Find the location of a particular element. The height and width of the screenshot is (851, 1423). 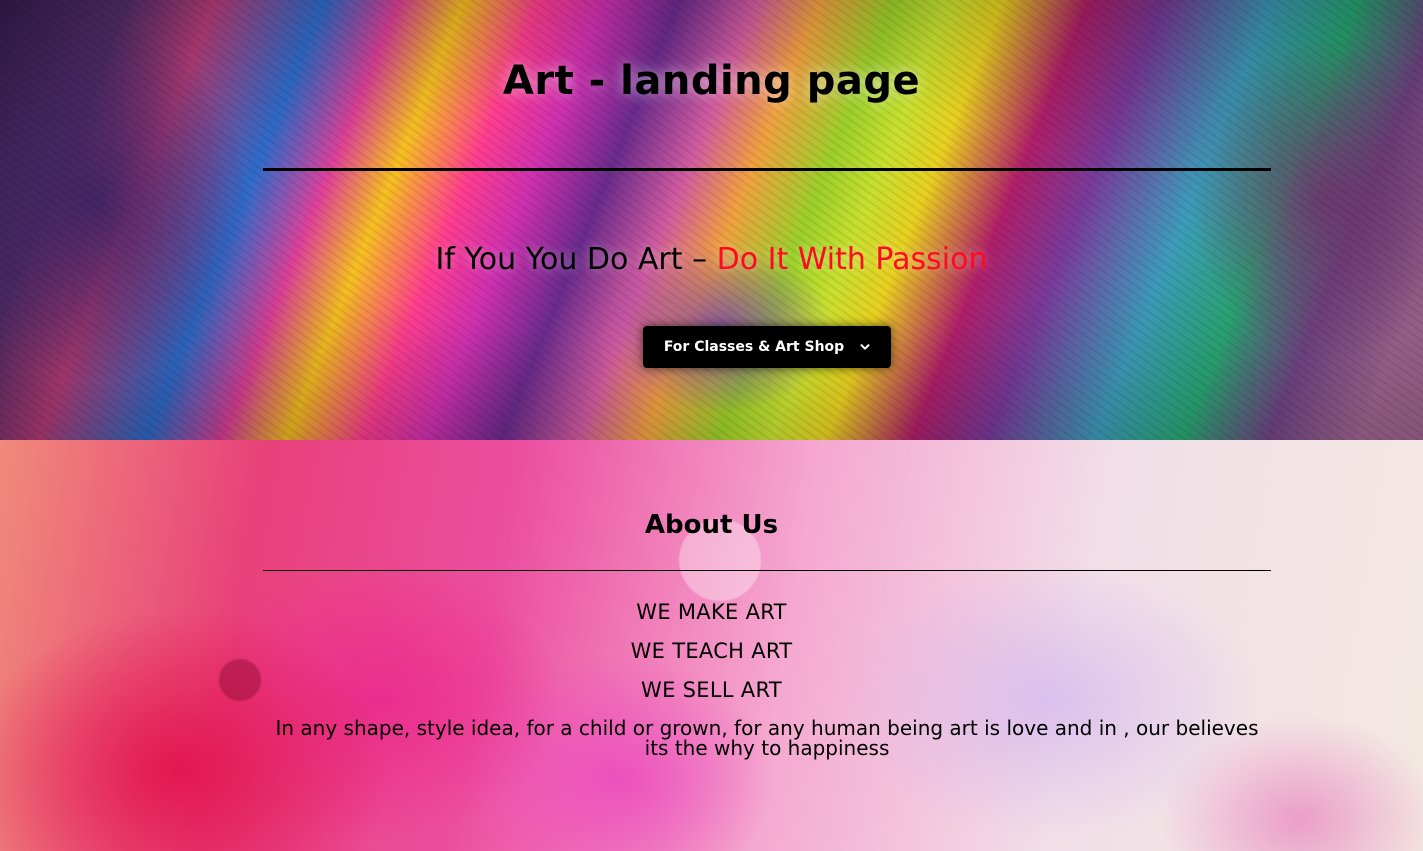

about-line-sell: WE SELL ART is located at coordinates (711, 690).